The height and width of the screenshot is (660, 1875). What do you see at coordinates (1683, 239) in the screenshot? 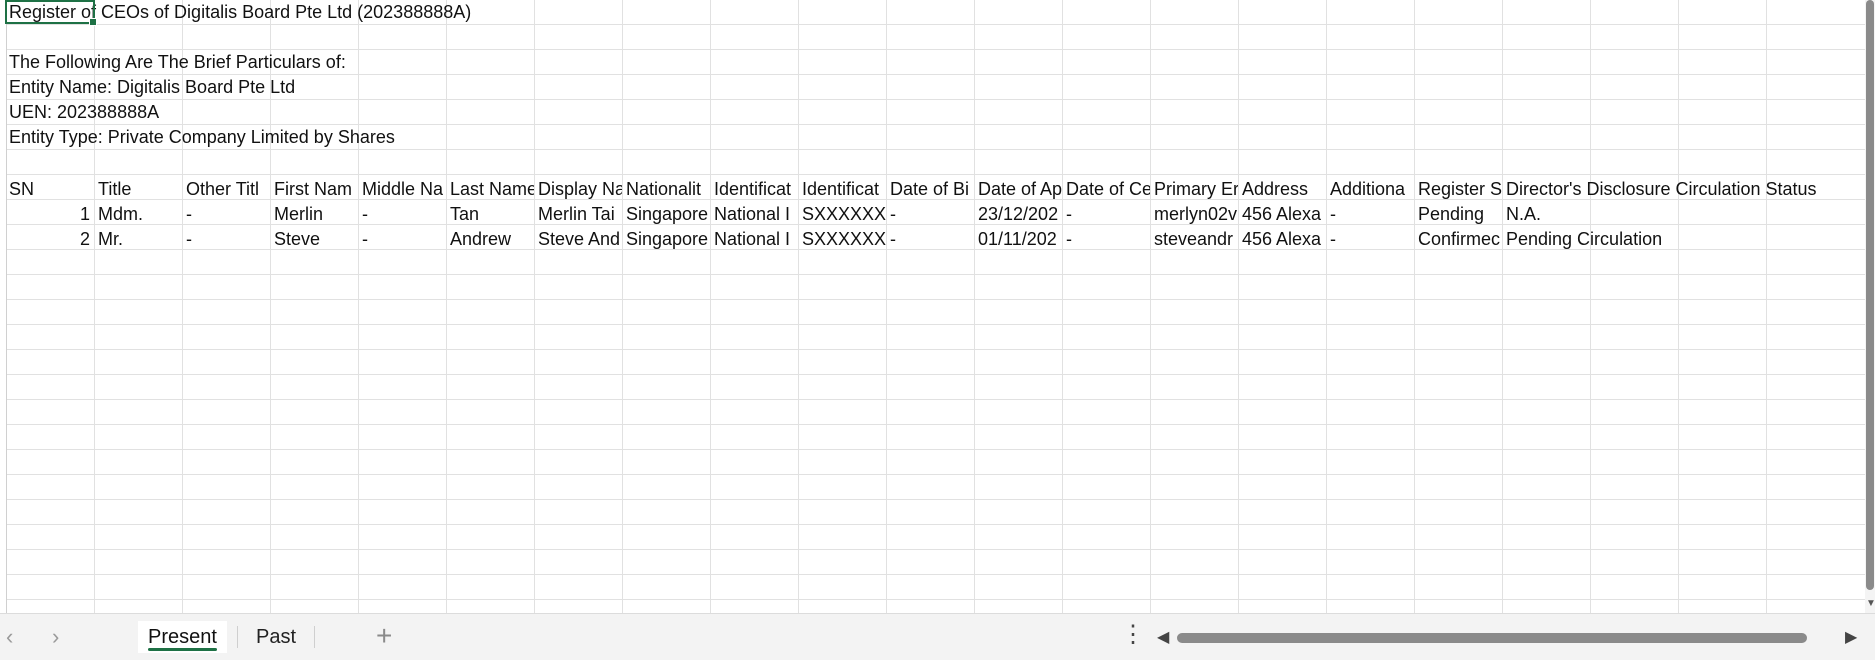
I see `table-cell: Pending Circulation` at bounding box center [1683, 239].